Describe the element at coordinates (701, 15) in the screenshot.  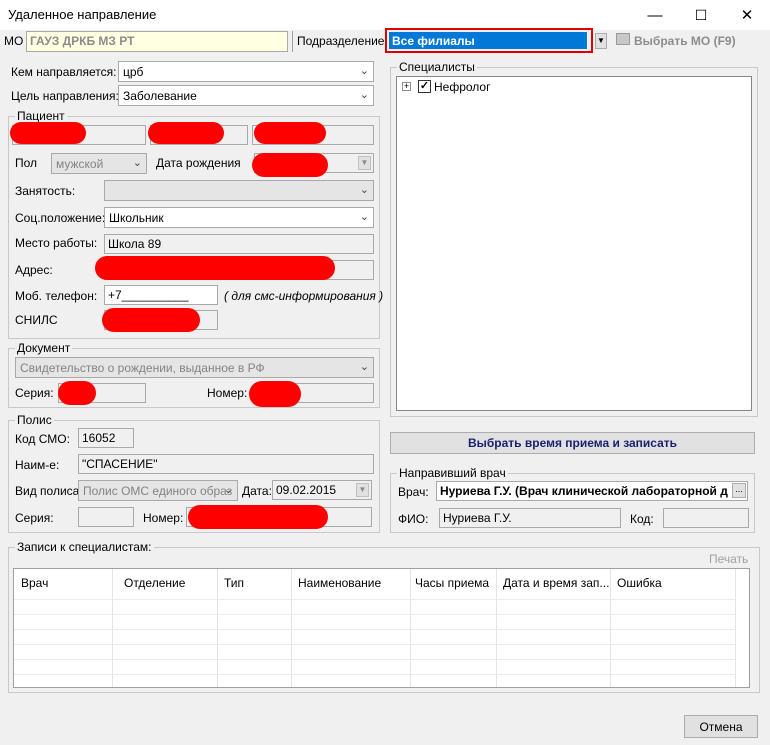
I see `maximize-icon: ☐` at that location.